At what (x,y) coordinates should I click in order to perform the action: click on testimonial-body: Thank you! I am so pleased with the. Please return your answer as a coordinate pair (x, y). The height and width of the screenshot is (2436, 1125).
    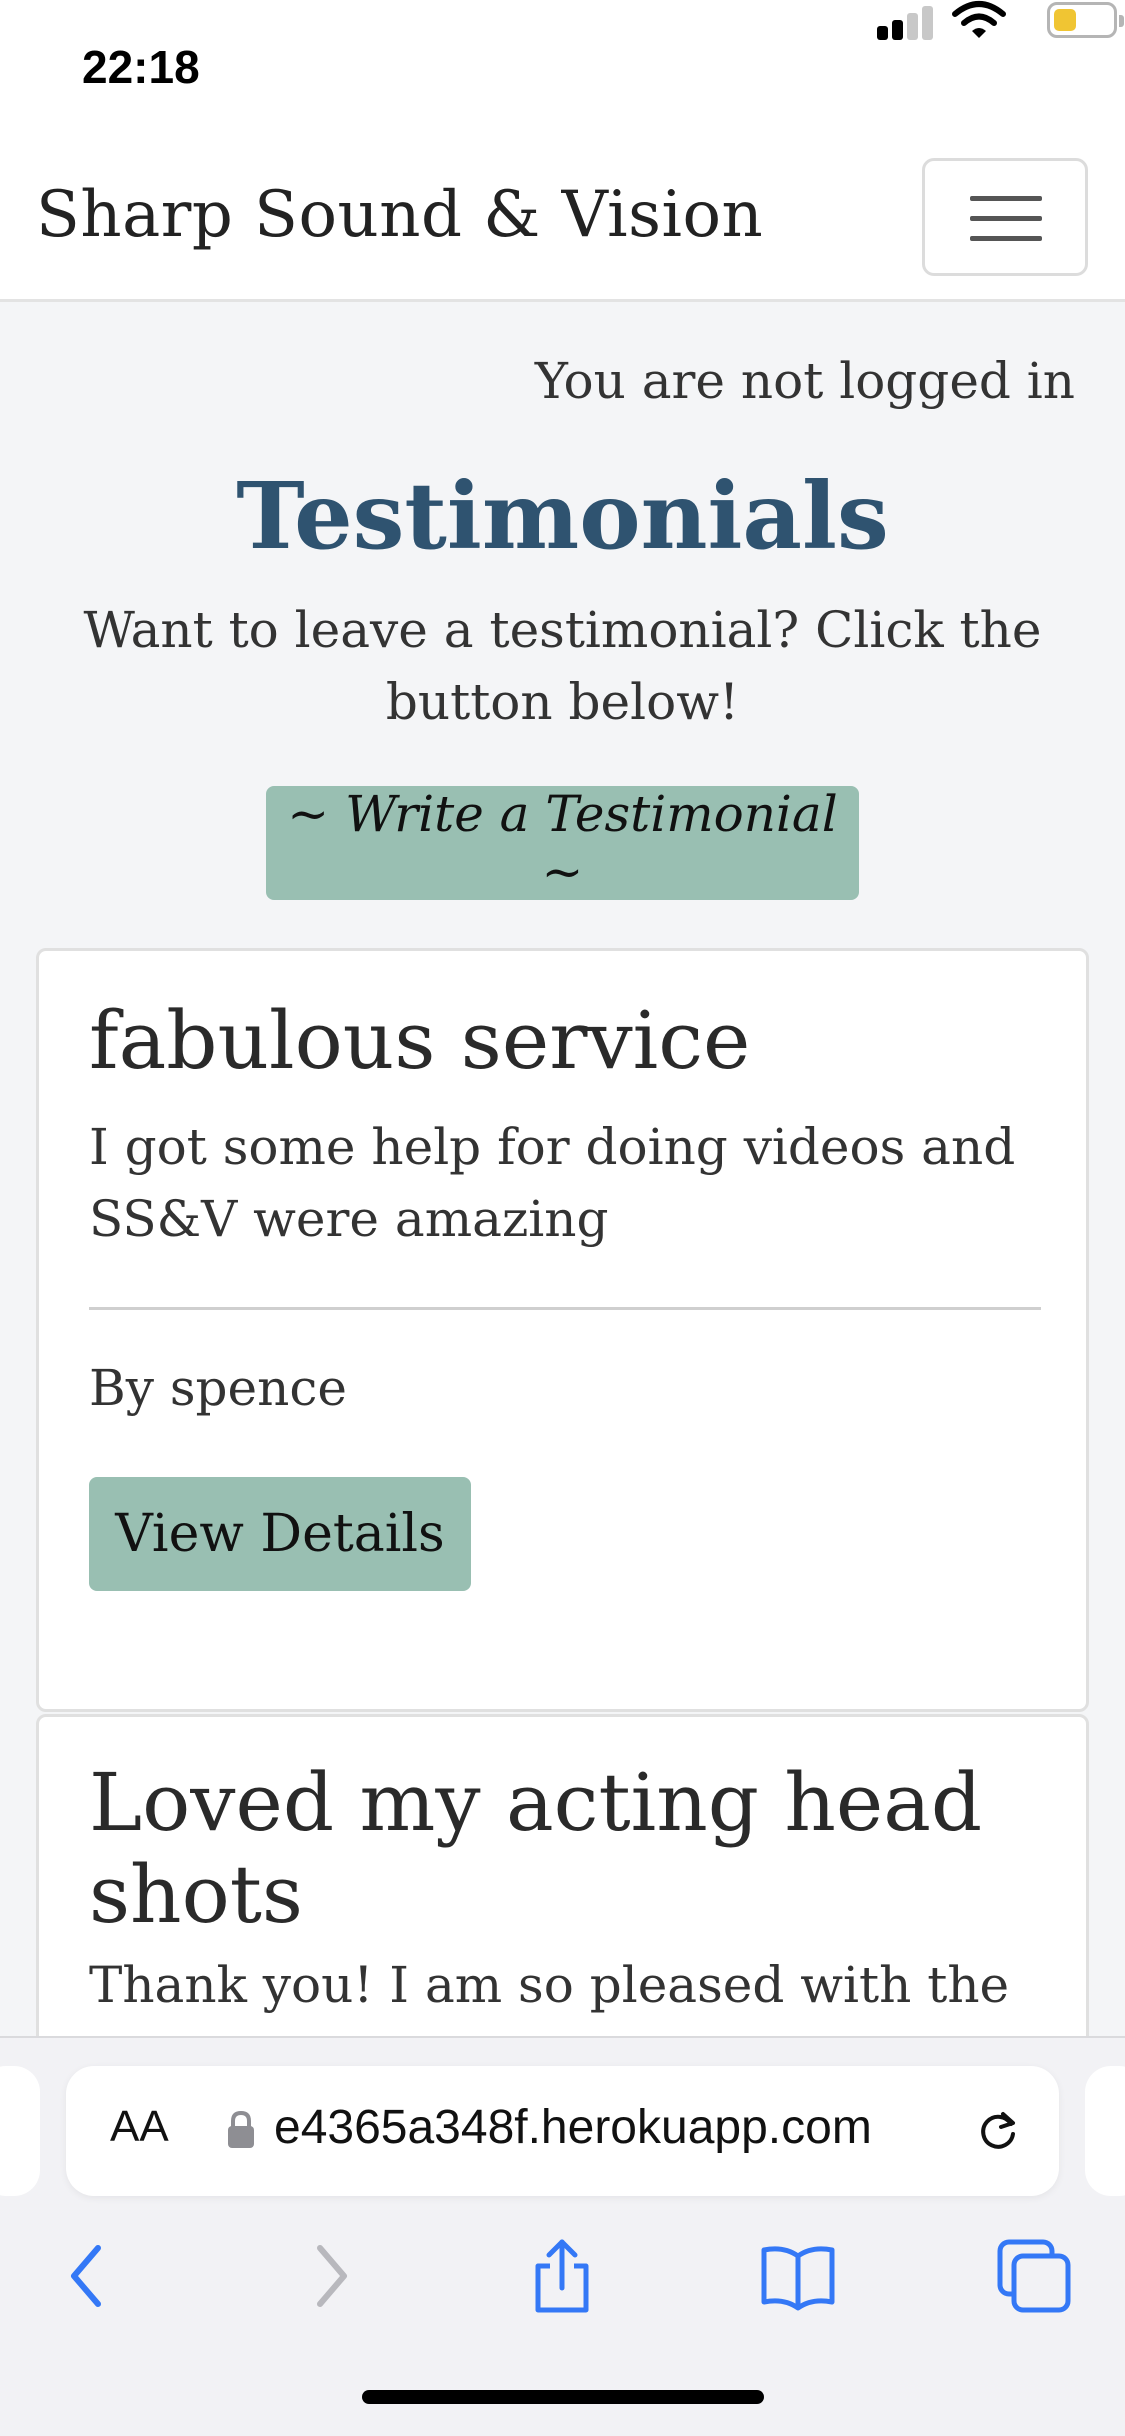
    Looking at the image, I should click on (549, 1985).